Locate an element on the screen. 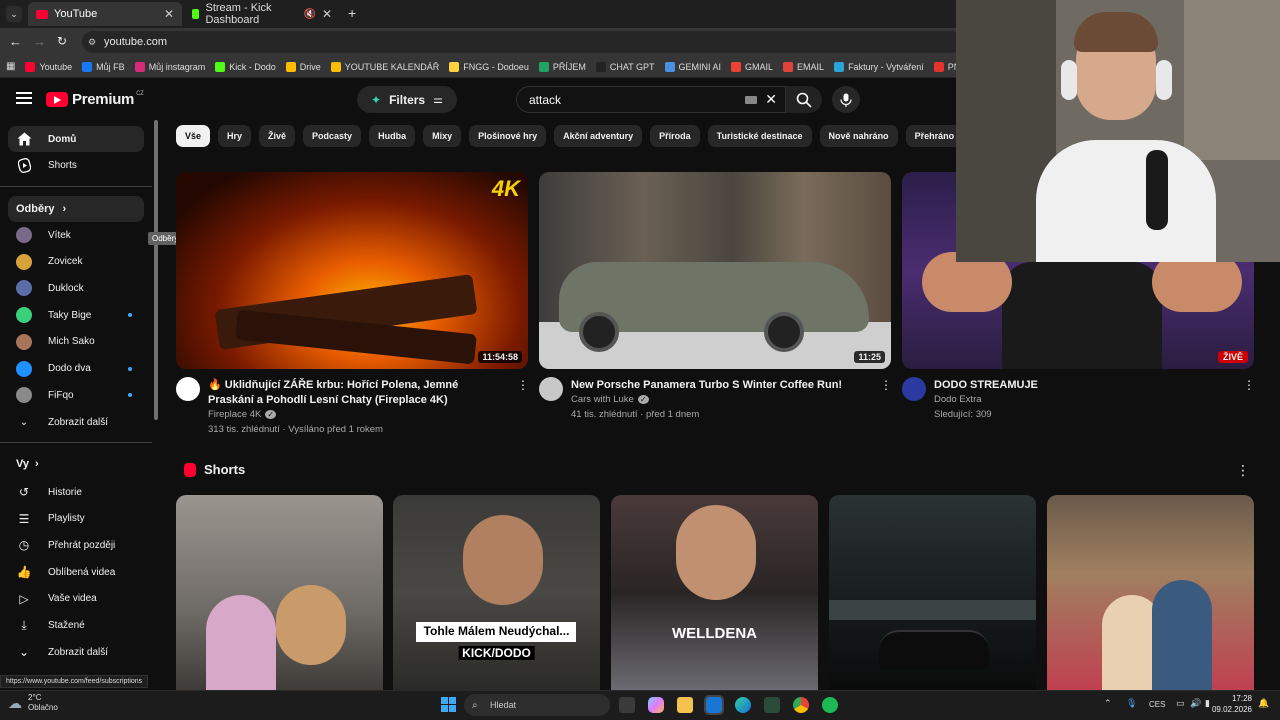 The width and height of the screenshot is (1280, 720). edge-icon is located at coordinates (743, 705).